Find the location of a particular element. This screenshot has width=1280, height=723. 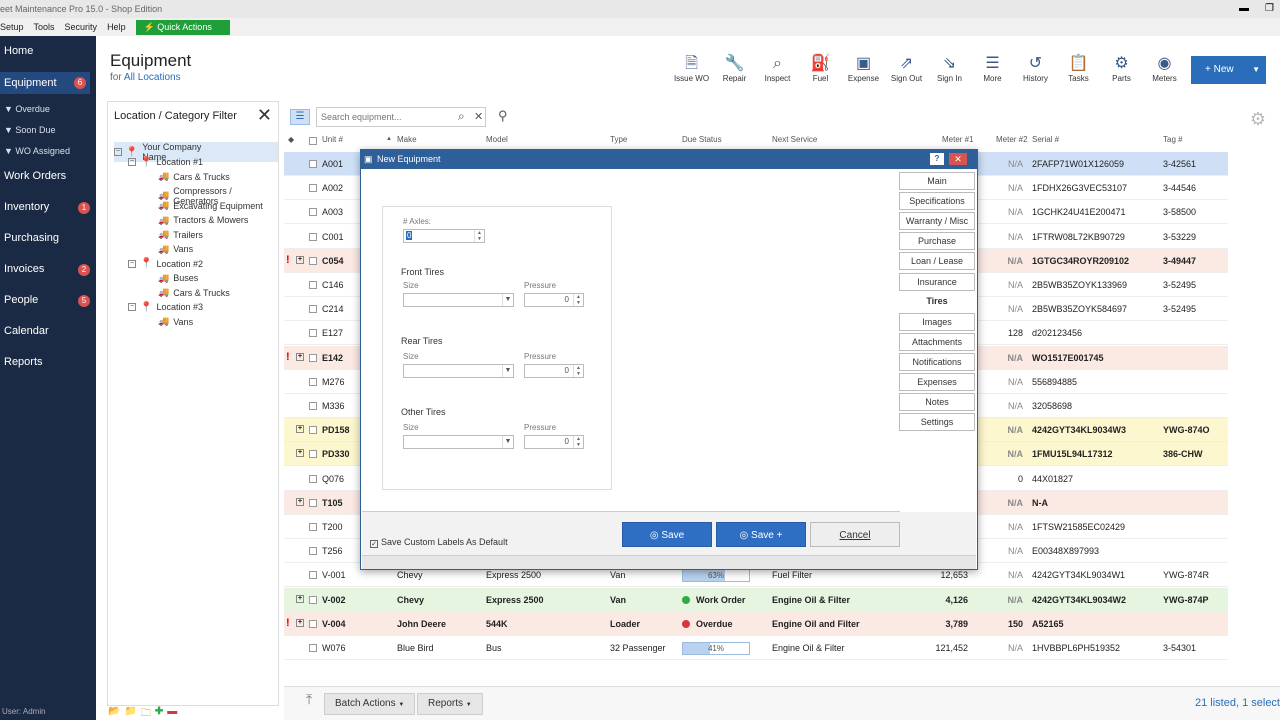

tab-tires: Tires is located at coordinates (937, 301).